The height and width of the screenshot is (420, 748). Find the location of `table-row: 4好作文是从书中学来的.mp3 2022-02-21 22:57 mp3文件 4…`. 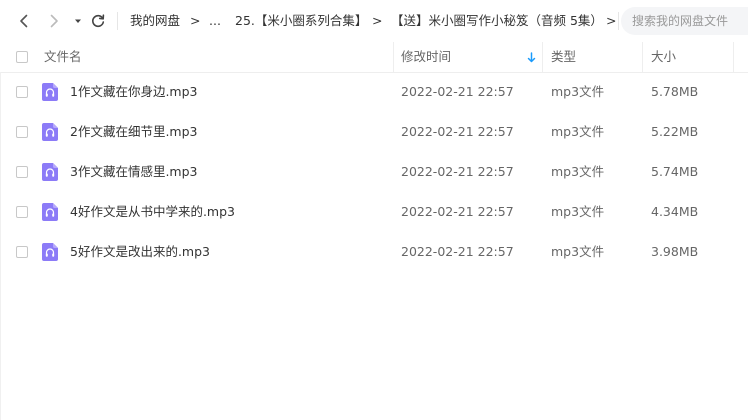

table-row: 4好作文是从书中学来的.mp3 2022-02-21 22:57 mp3文件 4… is located at coordinates (374, 212).